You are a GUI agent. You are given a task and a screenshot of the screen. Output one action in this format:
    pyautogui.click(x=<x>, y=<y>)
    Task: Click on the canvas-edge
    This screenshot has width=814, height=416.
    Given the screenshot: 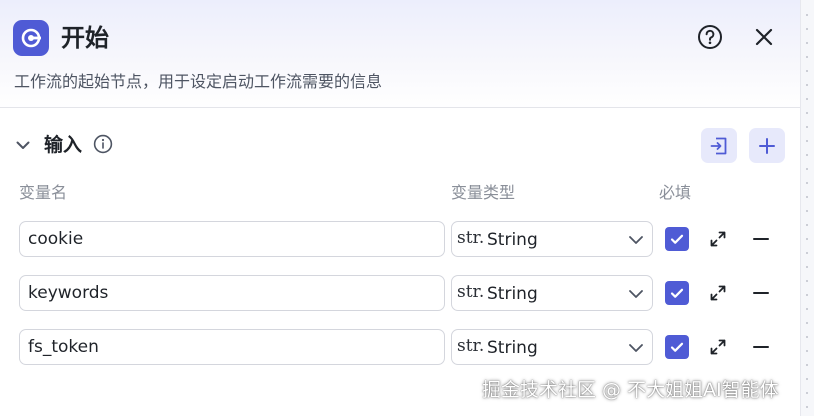 What is the action you would take?
    pyautogui.click(x=807, y=208)
    